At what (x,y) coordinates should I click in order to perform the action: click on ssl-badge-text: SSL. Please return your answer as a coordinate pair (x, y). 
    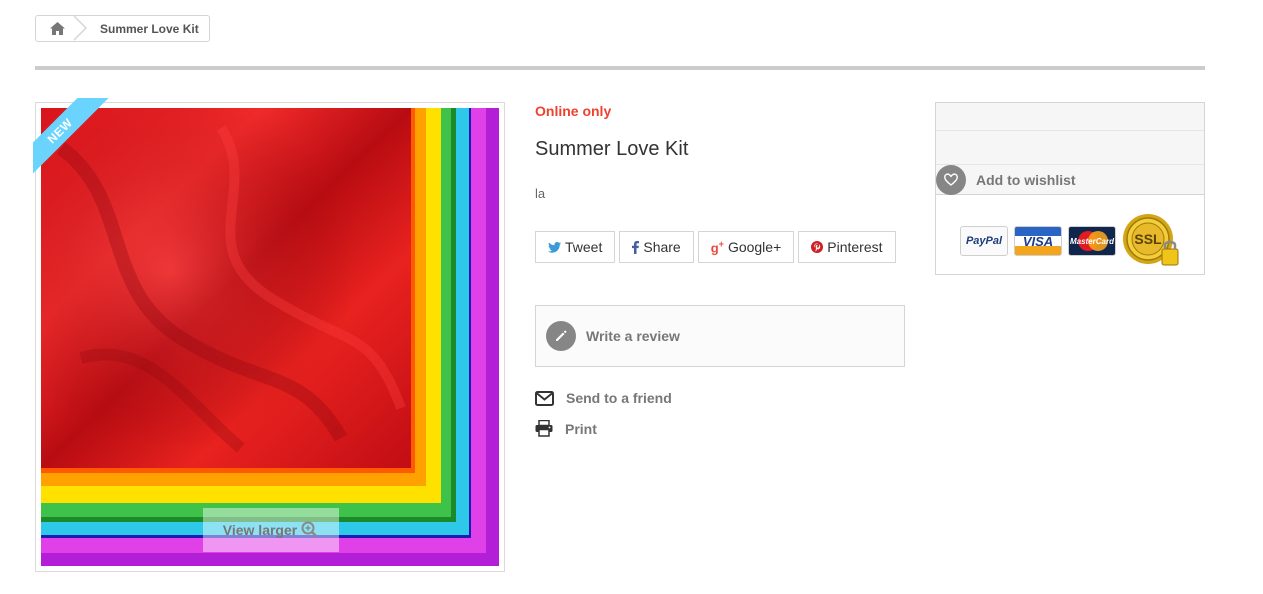
    Looking at the image, I should click on (1148, 239).